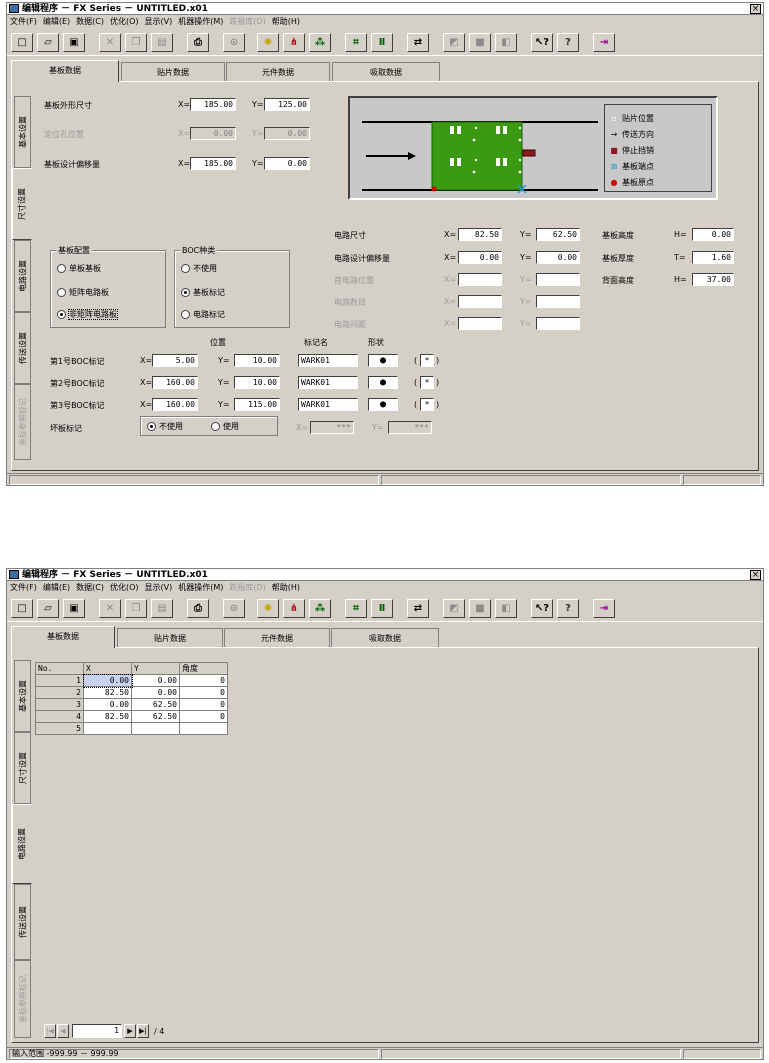 The width and height of the screenshot is (769, 1063). Describe the element at coordinates (383, 404) in the screenshot. I see `boc-mark-3-shape: ●` at that location.